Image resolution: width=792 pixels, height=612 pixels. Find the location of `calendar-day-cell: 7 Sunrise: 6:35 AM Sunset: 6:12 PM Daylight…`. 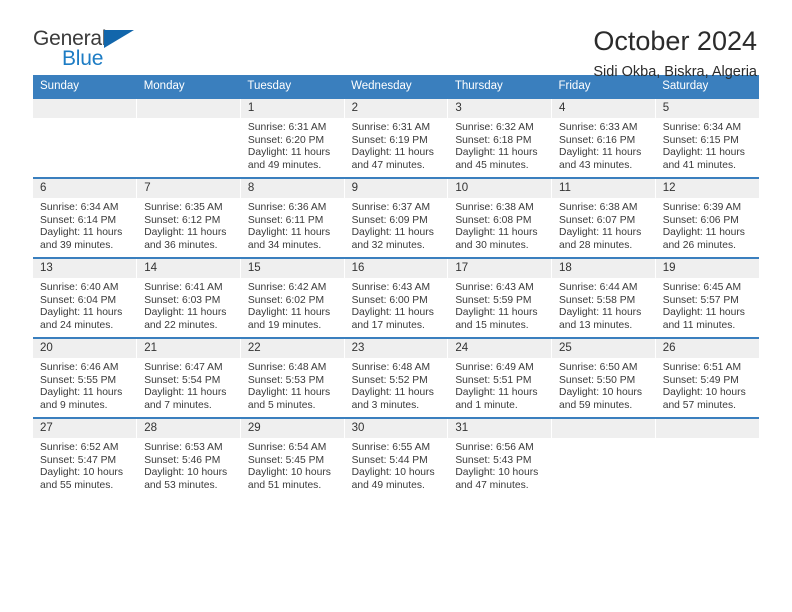

calendar-day-cell: 7 Sunrise: 6:35 AM Sunset: 6:12 PM Daylight… is located at coordinates (188, 217).